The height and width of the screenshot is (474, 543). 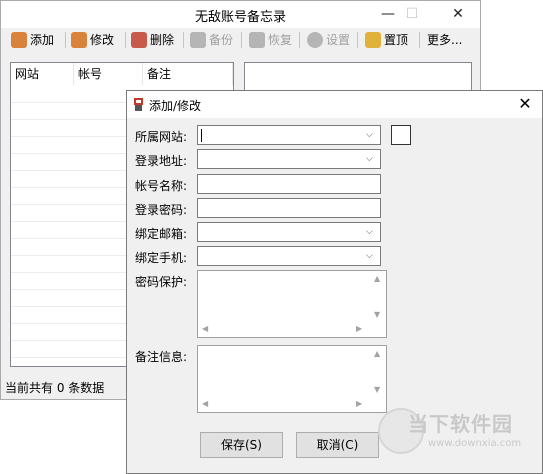 I want to click on text-caret, so click(x=201, y=135).